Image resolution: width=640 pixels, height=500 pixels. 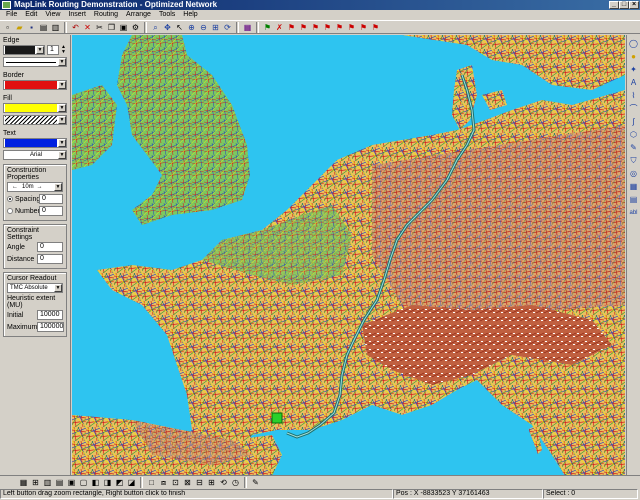 I want to click on snap-vertex-icon: ⊡, so click(x=175, y=482).